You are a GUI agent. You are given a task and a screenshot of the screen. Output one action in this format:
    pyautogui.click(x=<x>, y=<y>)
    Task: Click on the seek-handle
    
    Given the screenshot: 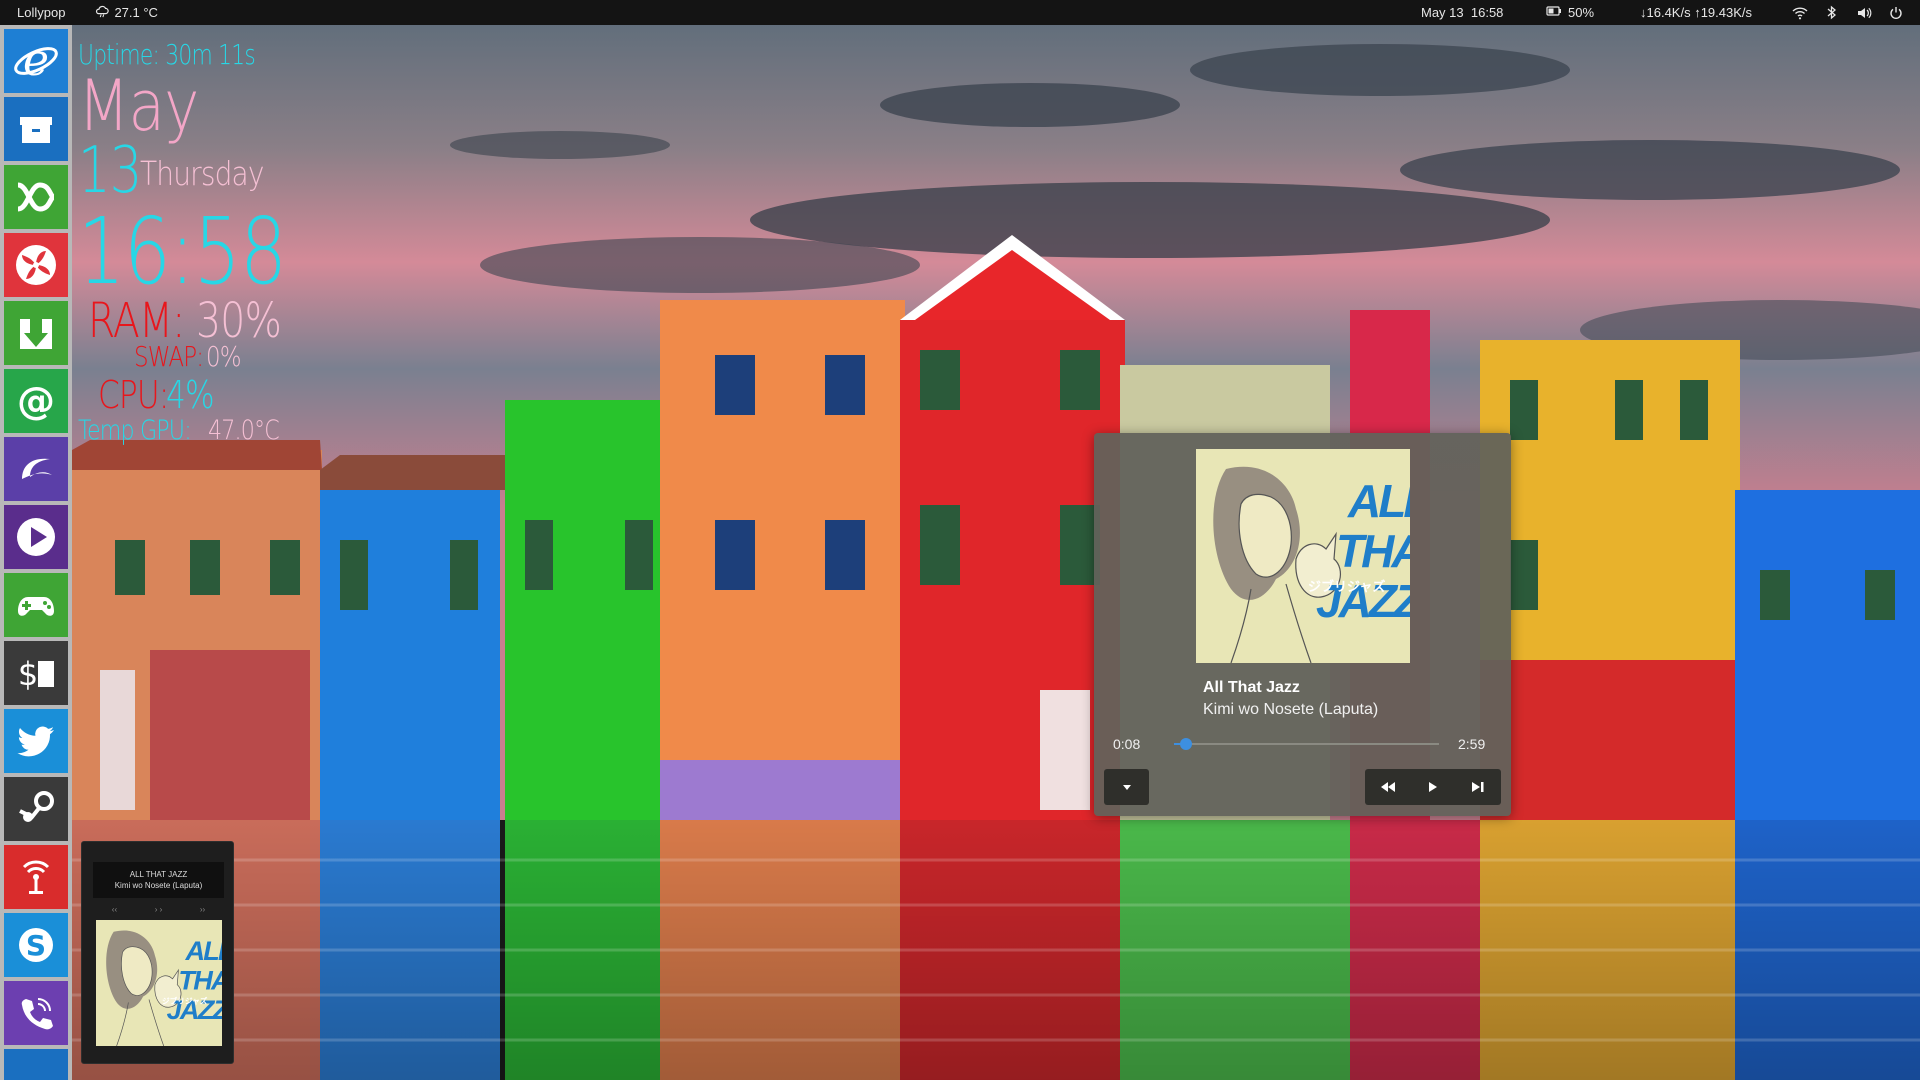 What is the action you would take?
    pyautogui.click(x=1185, y=744)
    